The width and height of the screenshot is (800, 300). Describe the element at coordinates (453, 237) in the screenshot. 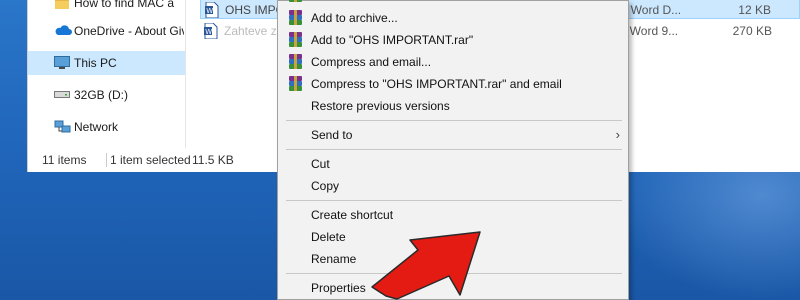

I see `menu-item-delete: Delete` at that location.